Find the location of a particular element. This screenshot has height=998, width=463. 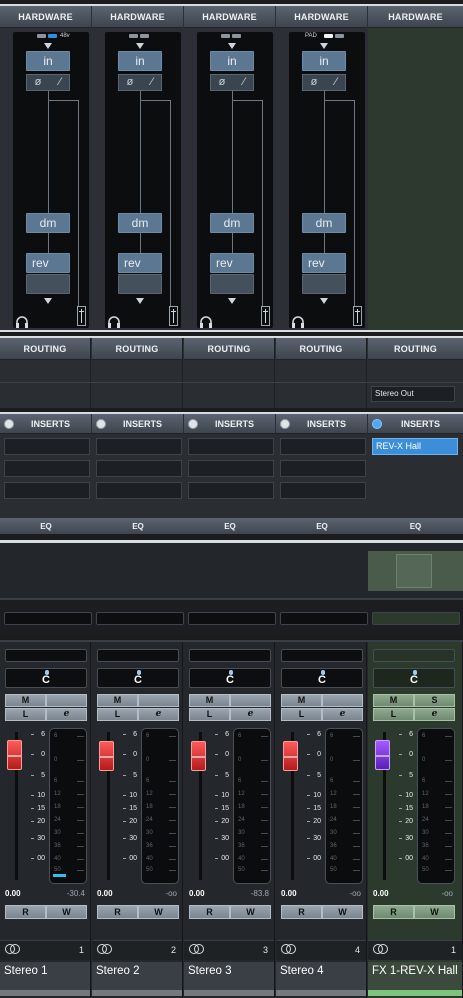

channel-name: Stereo 2 is located at coordinates (137, 976).